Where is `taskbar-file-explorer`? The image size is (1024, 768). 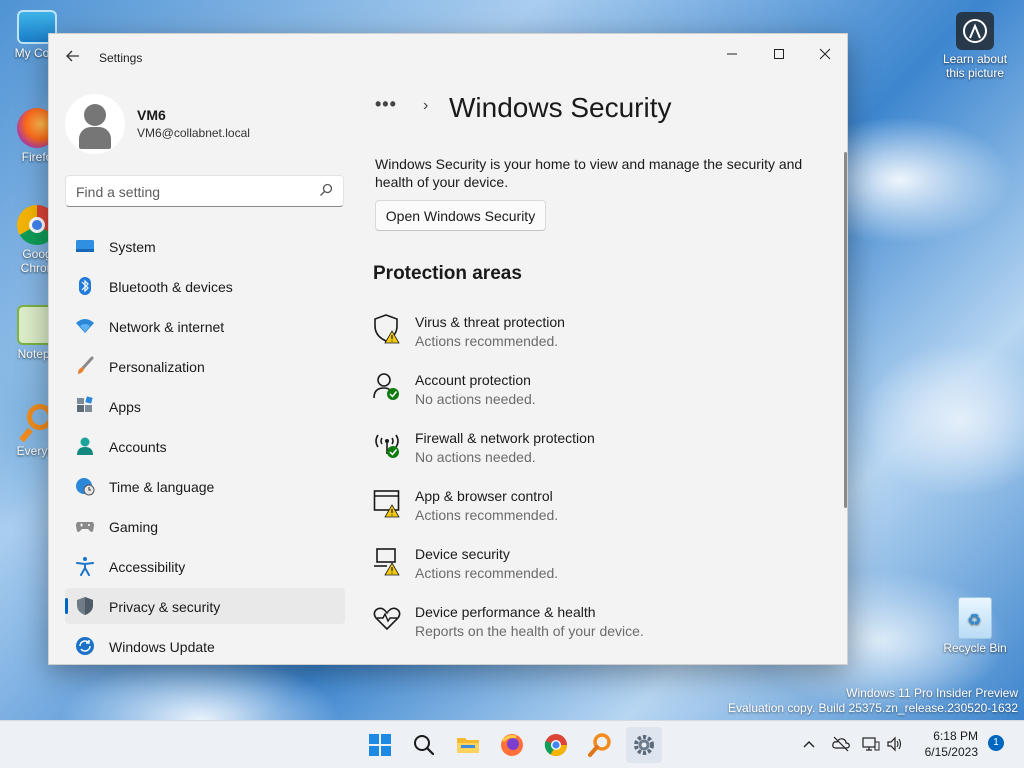
taskbar-file-explorer is located at coordinates (468, 745).